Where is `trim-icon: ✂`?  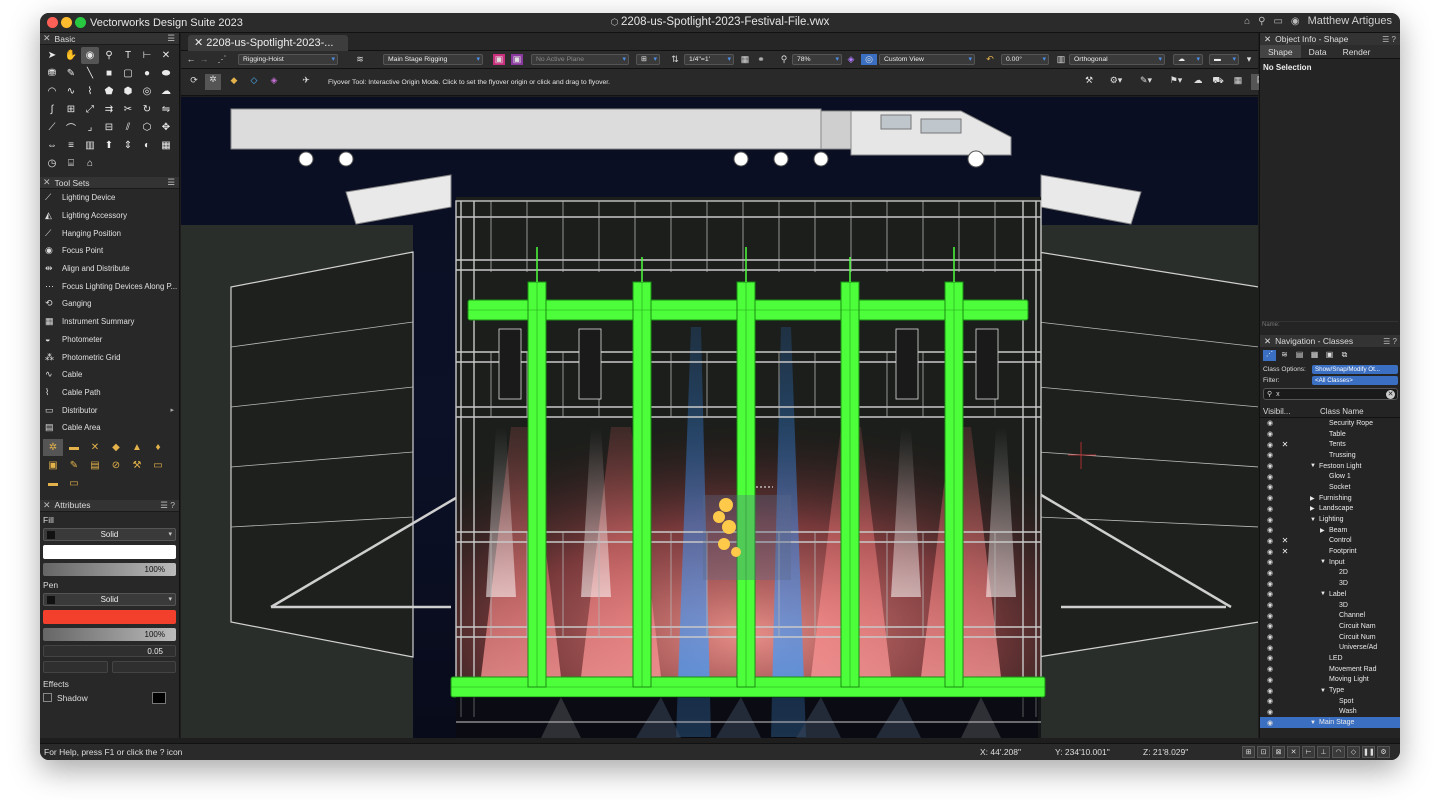
trim-icon: ✂ is located at coordinates (128, 109).